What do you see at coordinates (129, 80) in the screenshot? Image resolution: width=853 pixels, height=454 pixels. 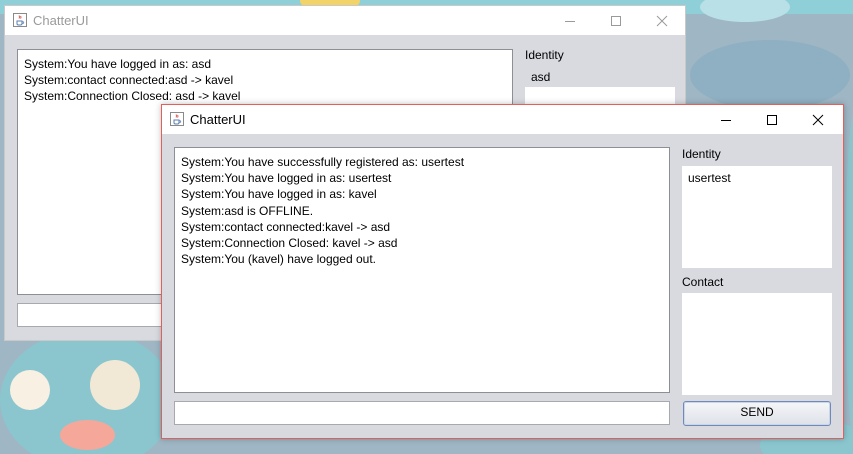 I see `chat-line: System:contact connected:asd -> kavel` at bounding box center [129, 80].